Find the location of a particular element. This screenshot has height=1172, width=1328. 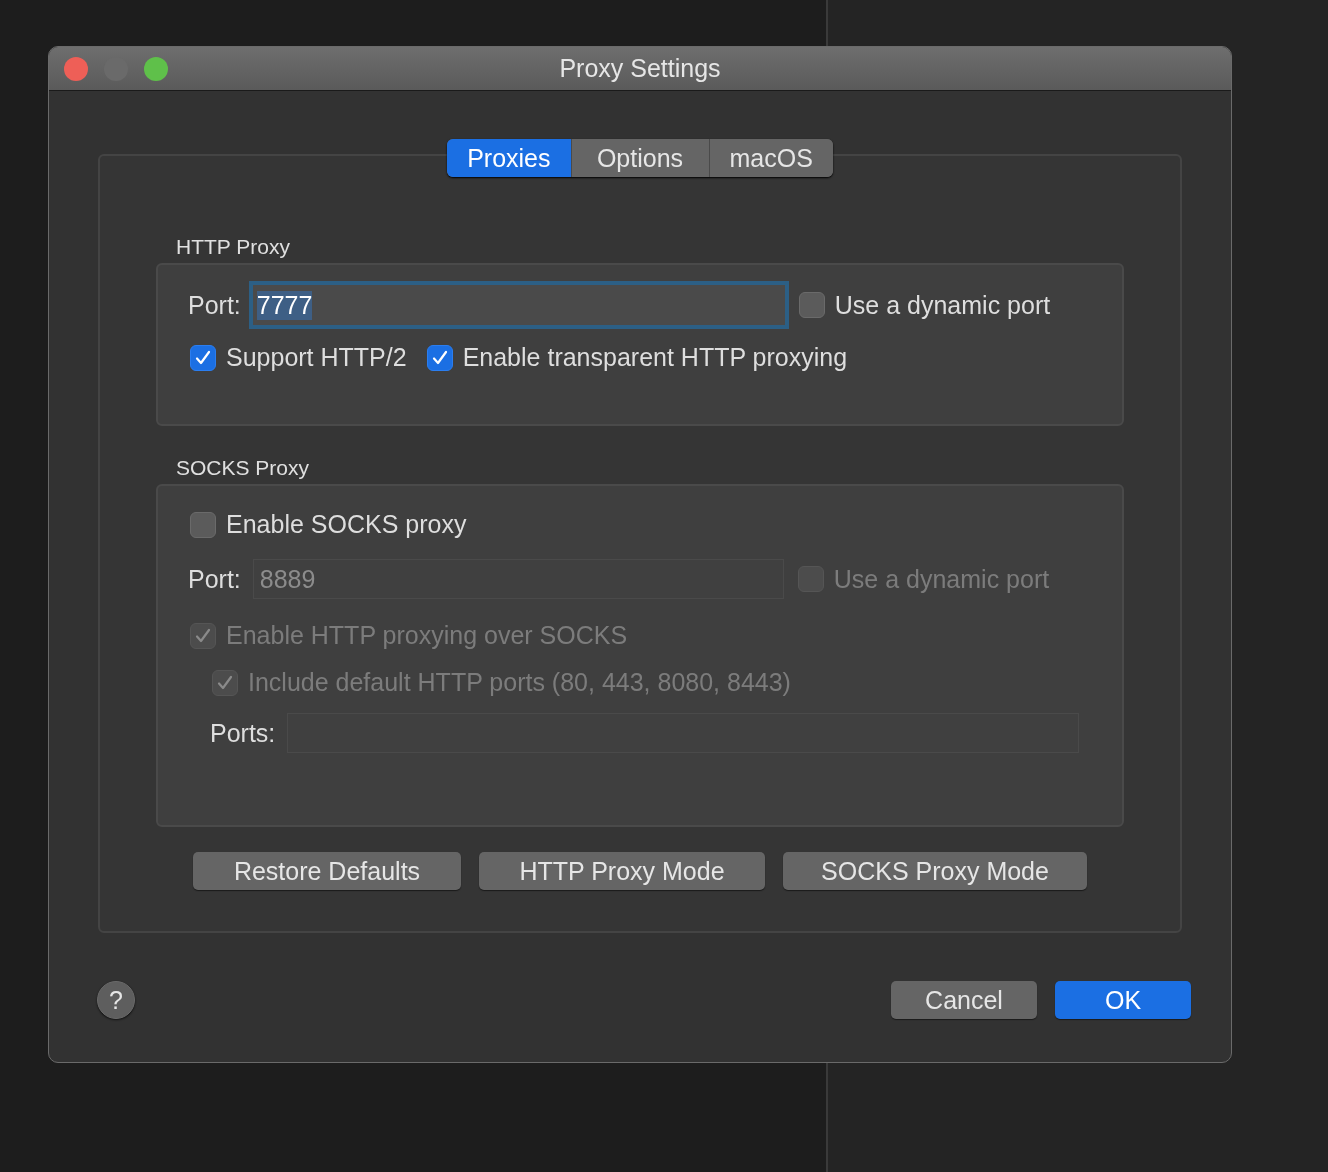

help-button: ? is located at coordinates (116, 1000).